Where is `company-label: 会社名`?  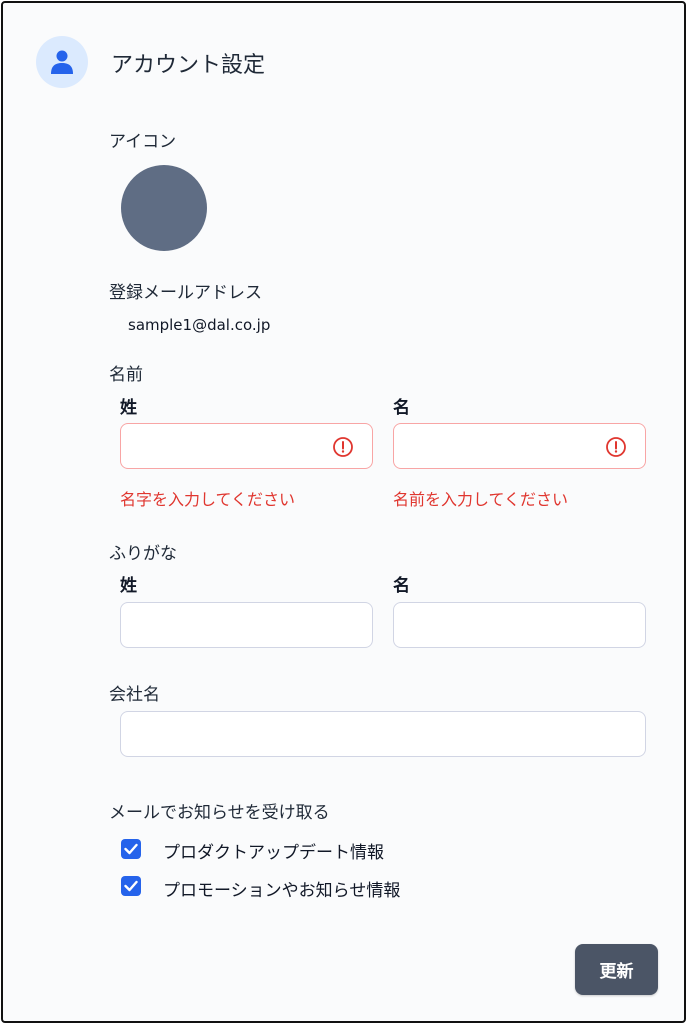 company-label: 会社名 is located at coordinates (134, 695).